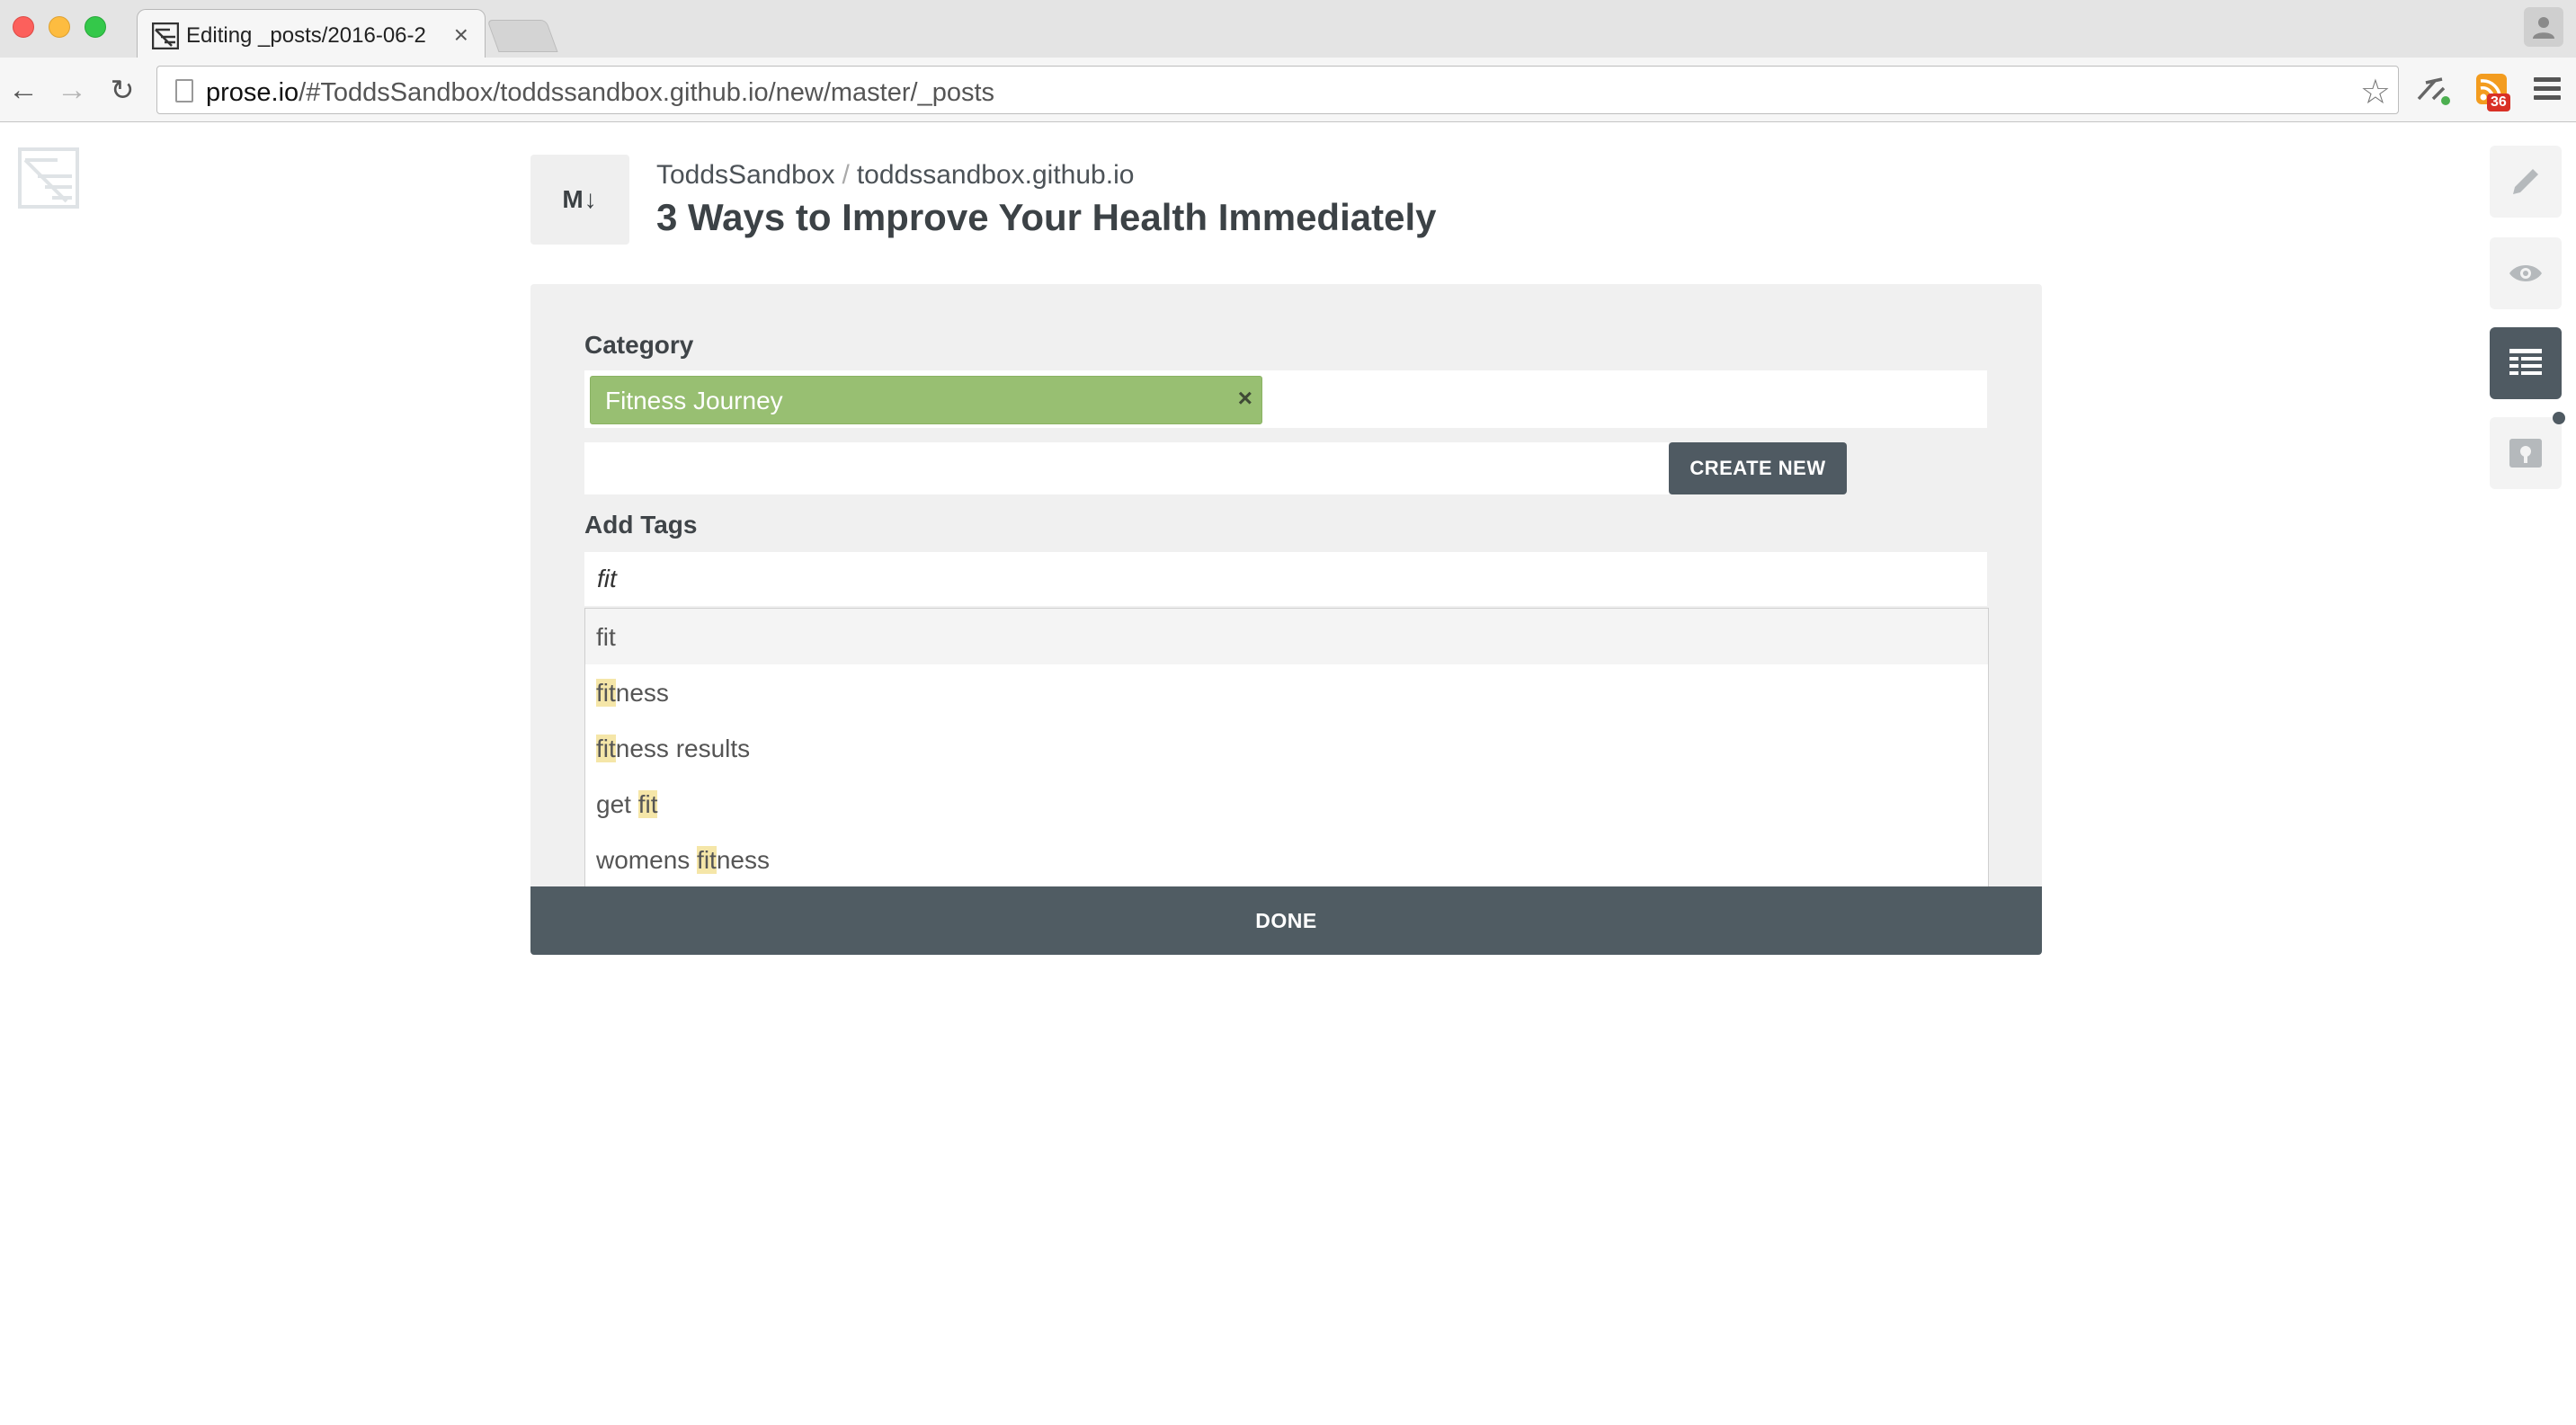 Image resolution: width=2576 pixels, height=1425 pixels. I want to click on tags-input: fit, so click(1286, 579).